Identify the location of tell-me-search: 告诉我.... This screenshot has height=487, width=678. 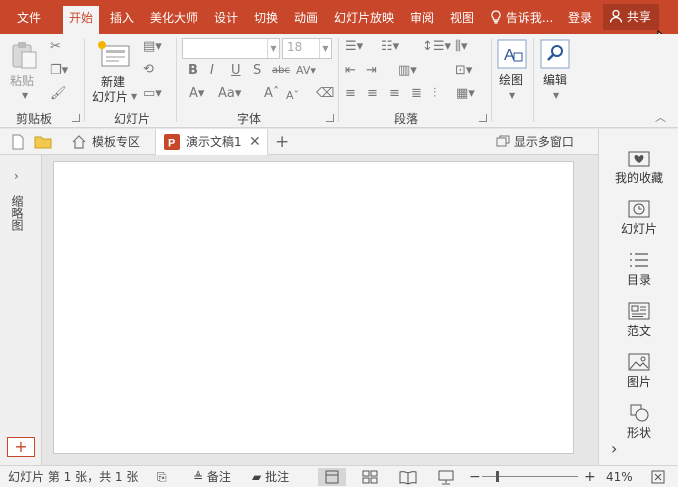
(521, 17).